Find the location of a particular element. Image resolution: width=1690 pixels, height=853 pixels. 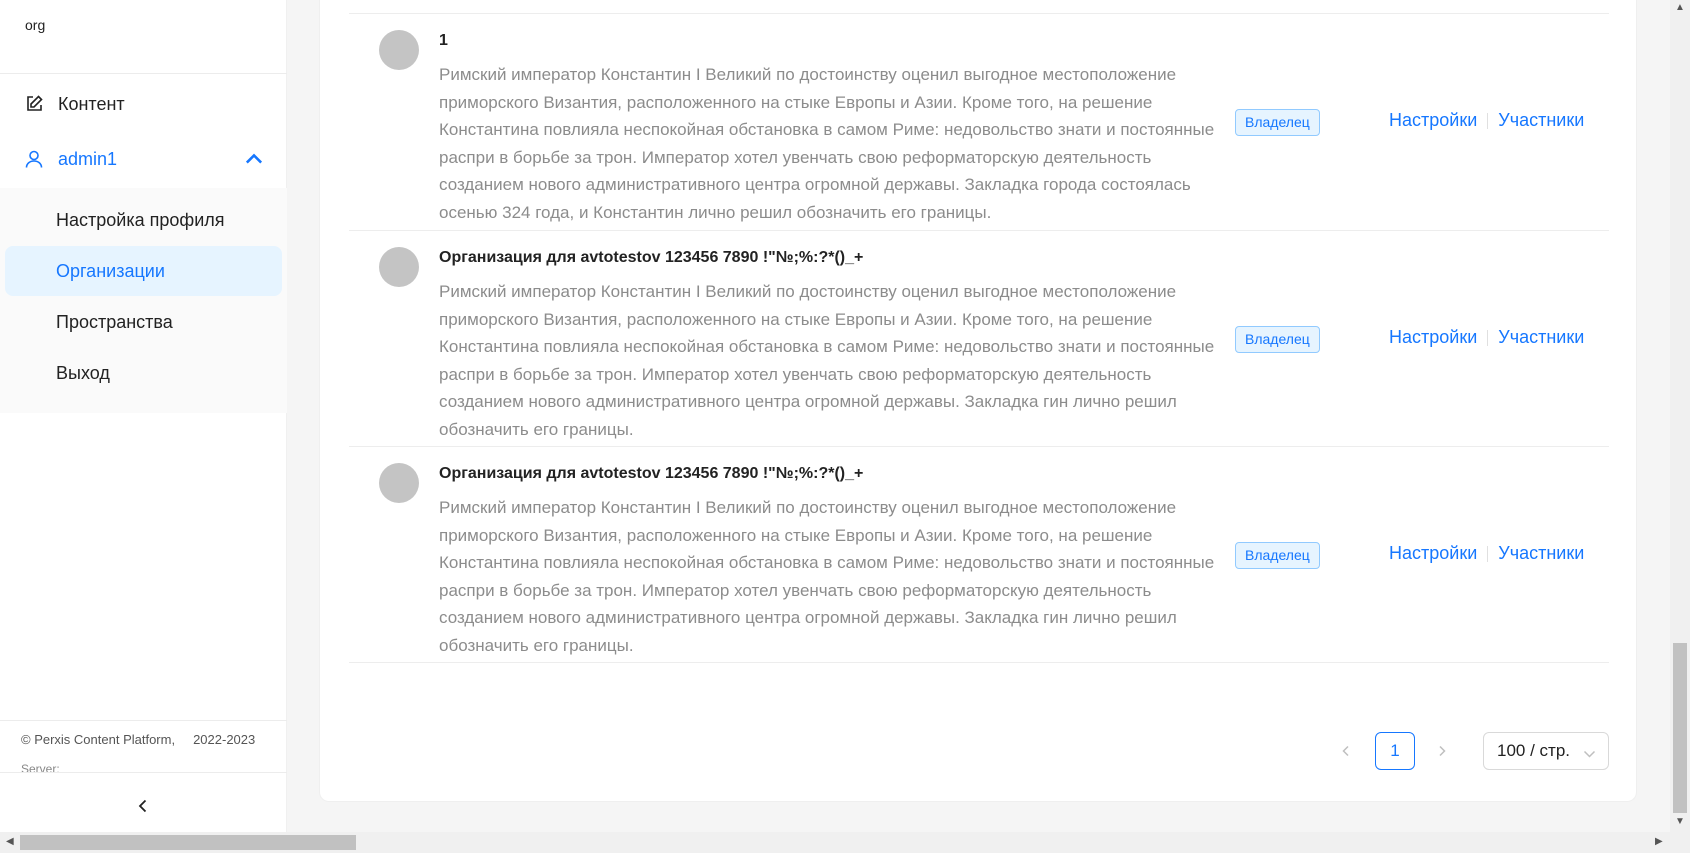

sidebar-item-label: Настройка профиля is located at coordinates (140, 219).